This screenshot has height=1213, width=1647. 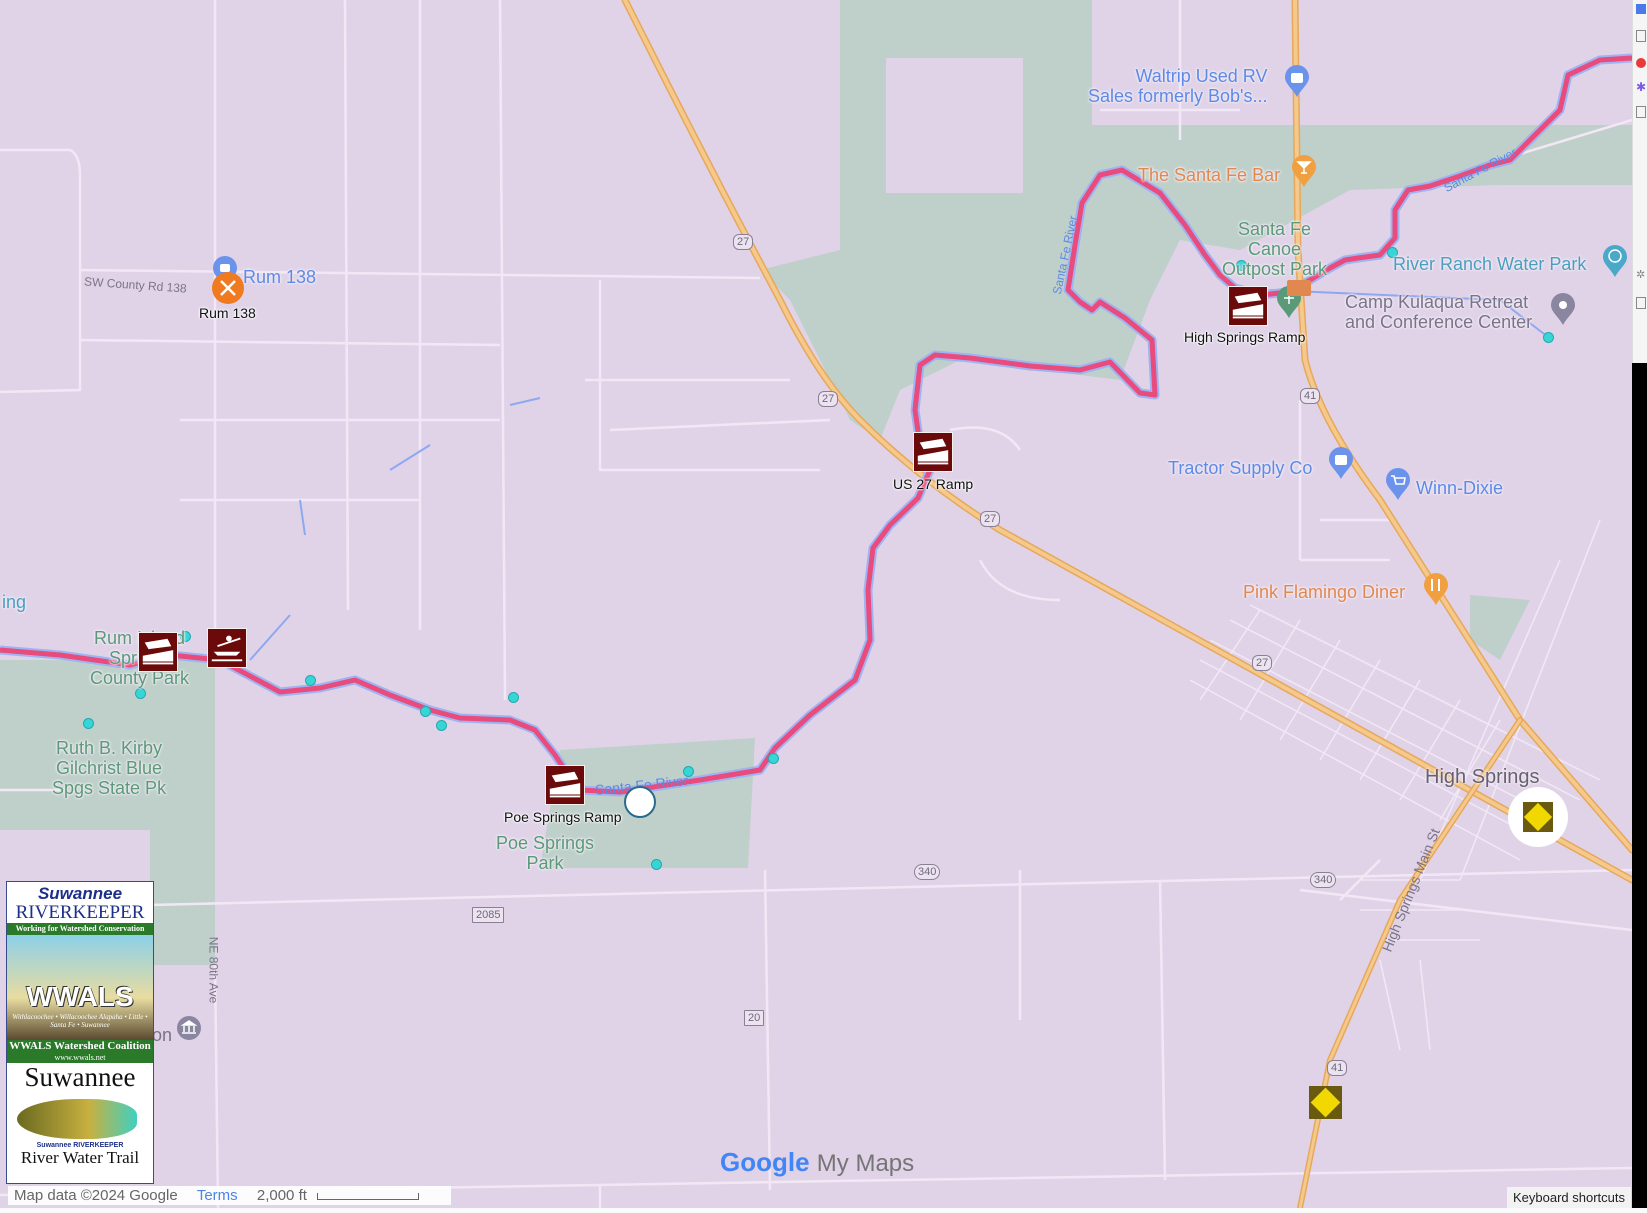 What do you see at coordinates (954, 125) in the screenshot?
I see `park-inner-clearing` at bounding box center [954, 125].